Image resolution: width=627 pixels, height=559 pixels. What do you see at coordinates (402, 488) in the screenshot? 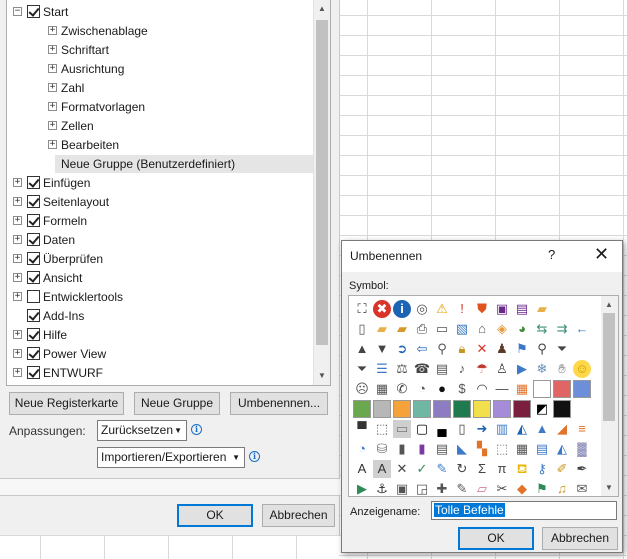
I see `toolbox-icon: ▣` at bounding box center [402, 488].